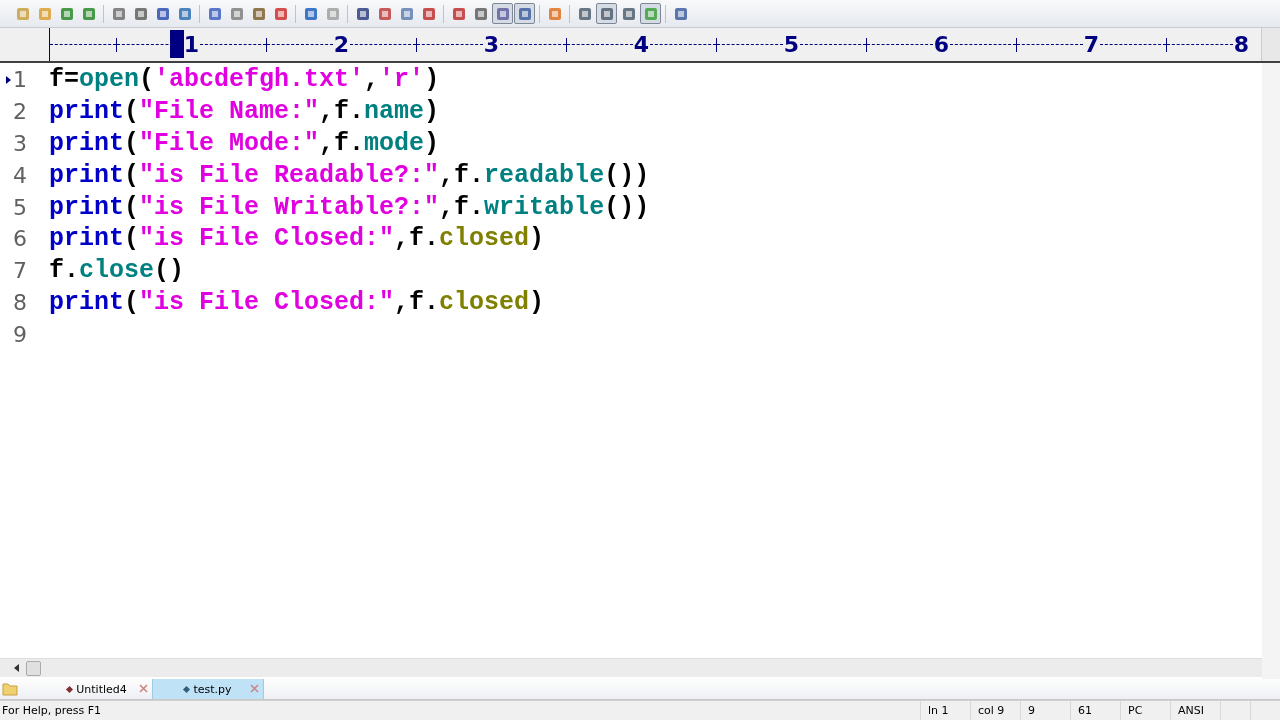 This screenshot has height=720, width=1280. What do you see at coordinates (244, 143) in the screenshot?
I see `code-line: print("File Mode:",f.mode)` at bounding box center [244, 143].